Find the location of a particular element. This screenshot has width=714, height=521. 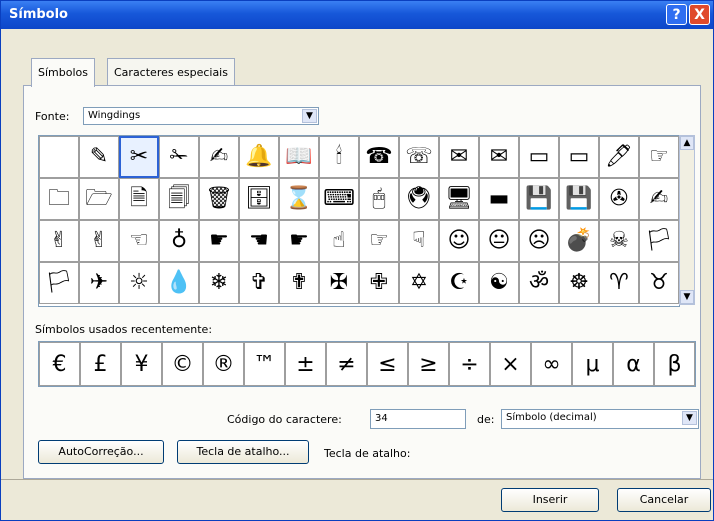

recent-symbol-cell: ≤ is located at coordinates (387, 364).